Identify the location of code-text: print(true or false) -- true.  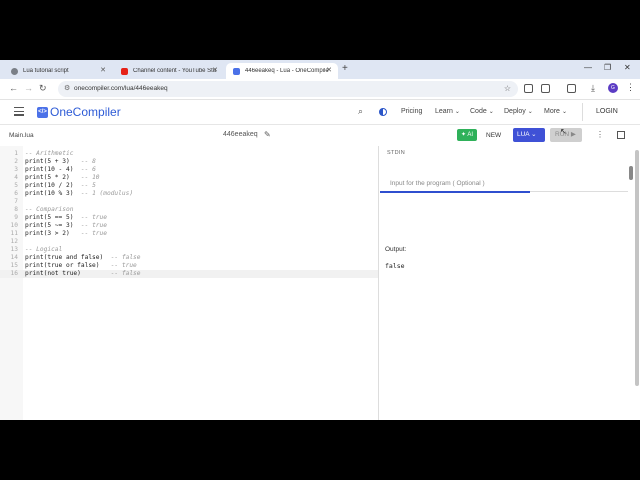
(81, 266).